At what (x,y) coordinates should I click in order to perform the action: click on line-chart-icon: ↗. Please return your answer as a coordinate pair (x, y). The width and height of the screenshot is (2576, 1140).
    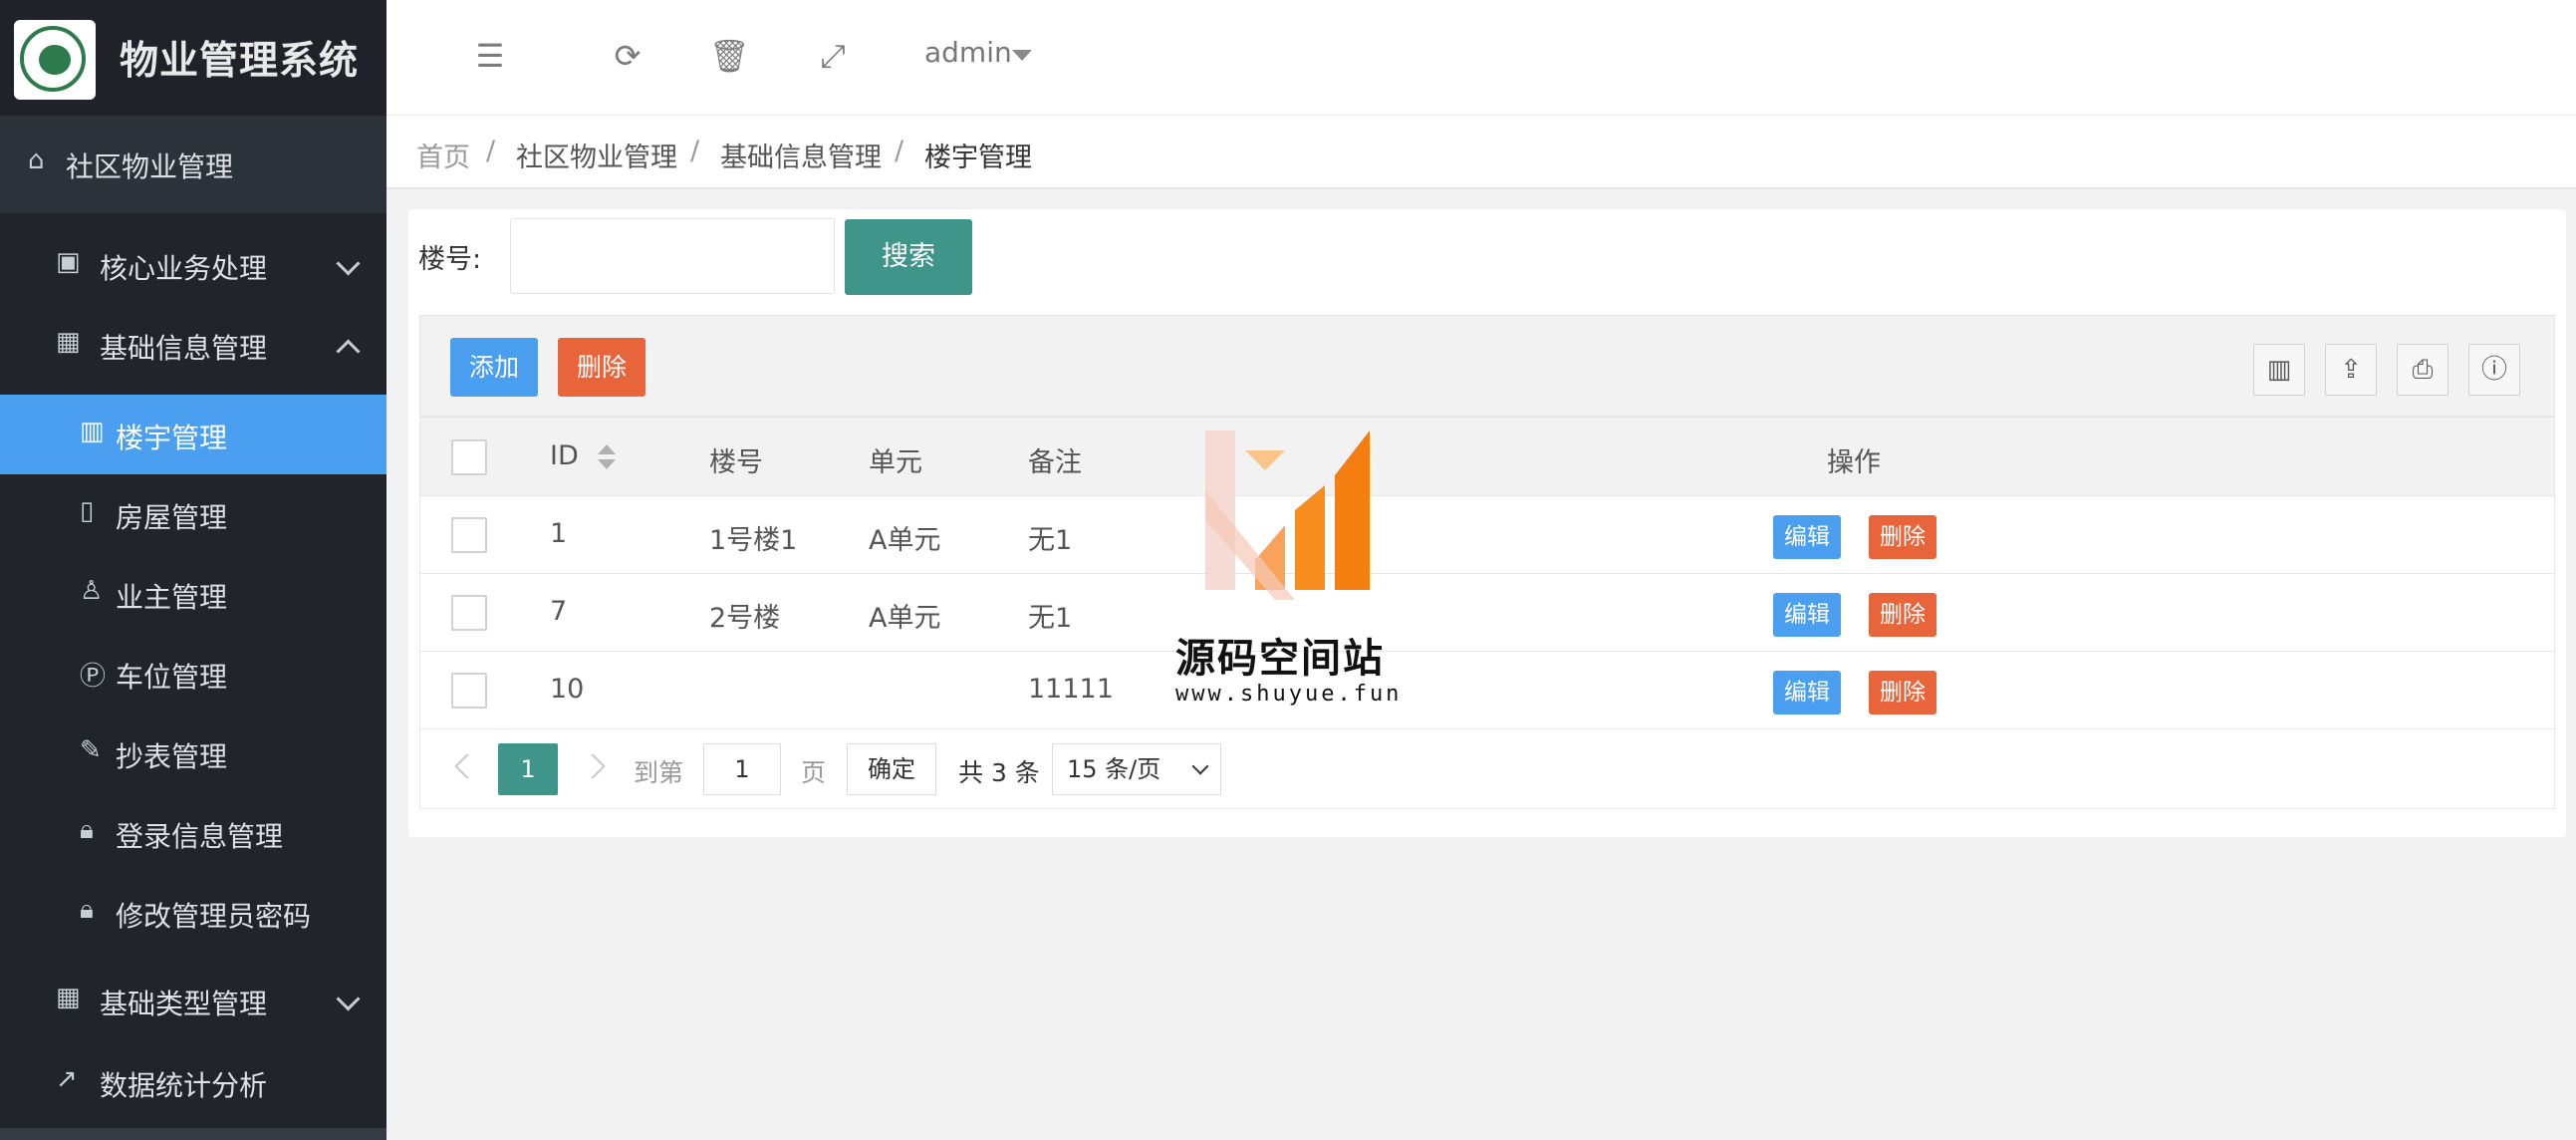
    Looking at the image, I should click on (67, 1079).